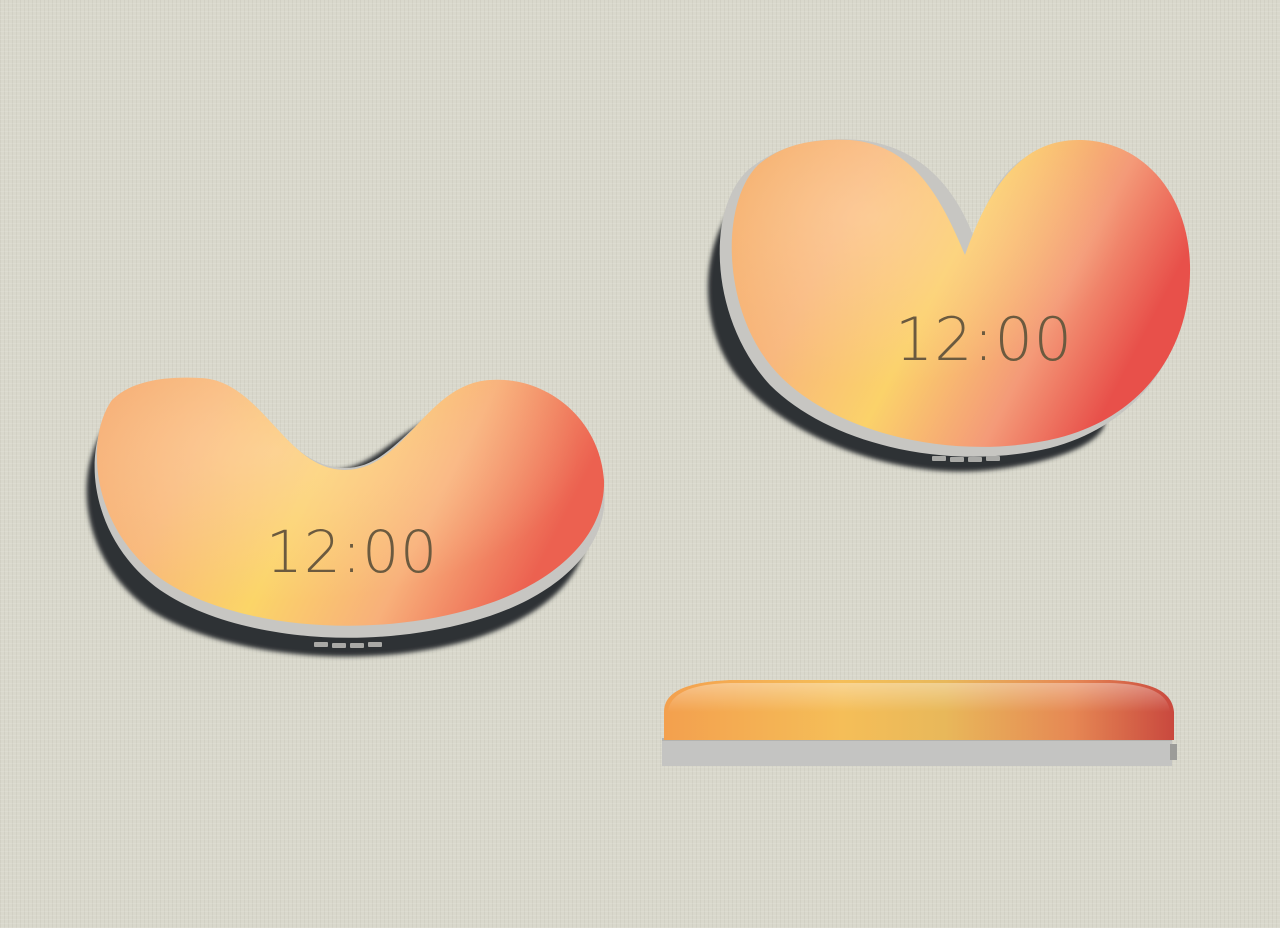 The image size is (1280, 928). I want to click on side-view-body-highlight, so click(919, 697).